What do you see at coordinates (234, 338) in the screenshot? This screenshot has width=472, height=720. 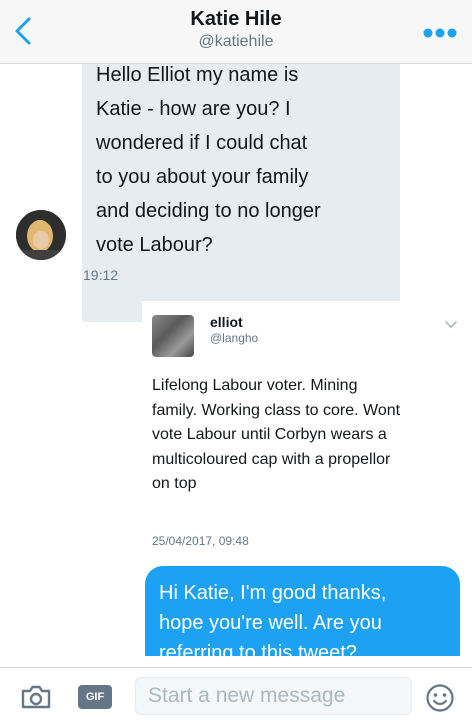 I see `tweet-author-handle: @langho` at bounding box center [234, 338].